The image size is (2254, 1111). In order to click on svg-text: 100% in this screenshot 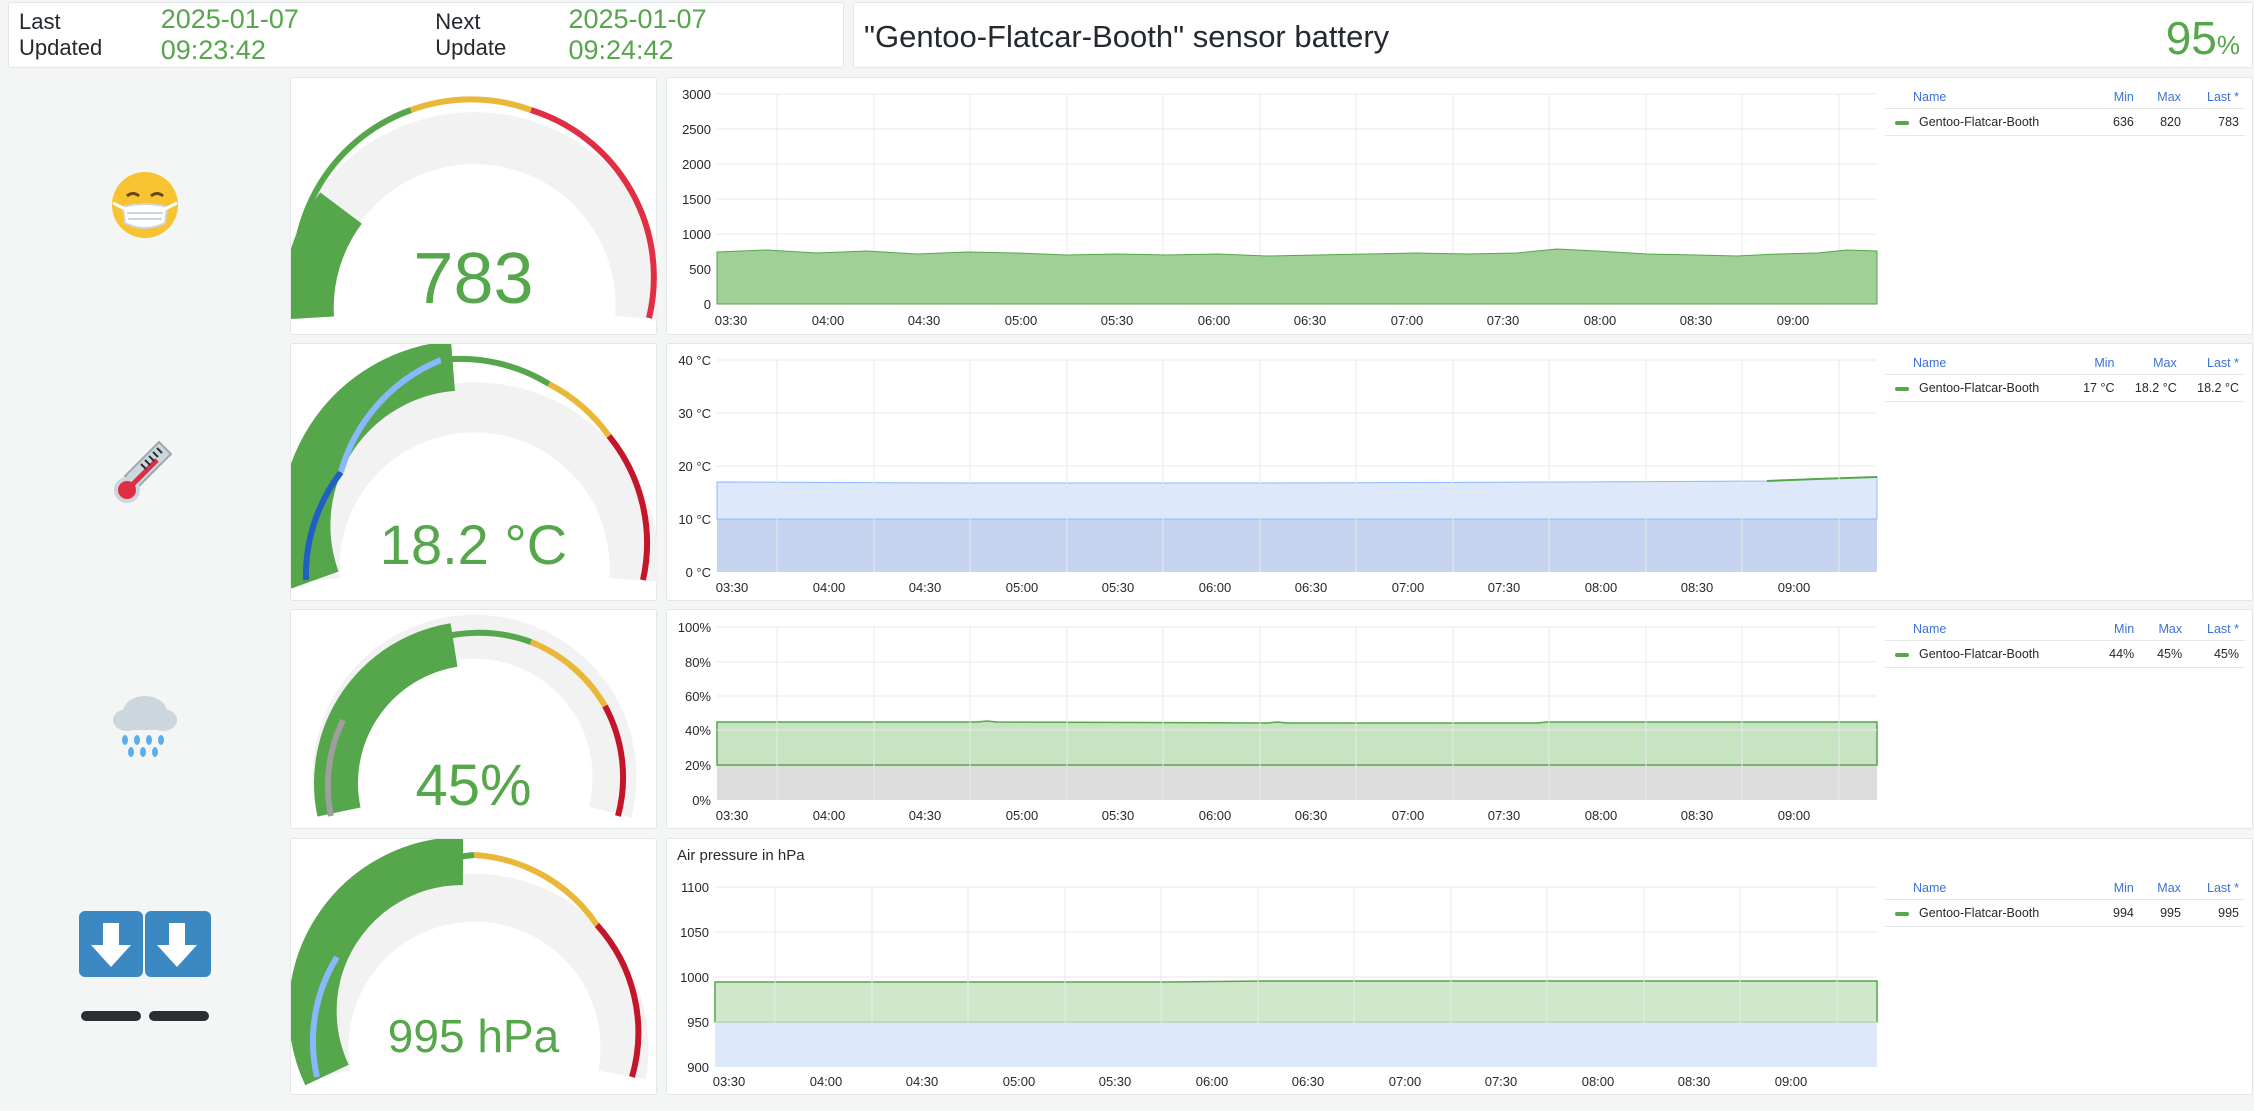, I will do `click(695, 627)`.